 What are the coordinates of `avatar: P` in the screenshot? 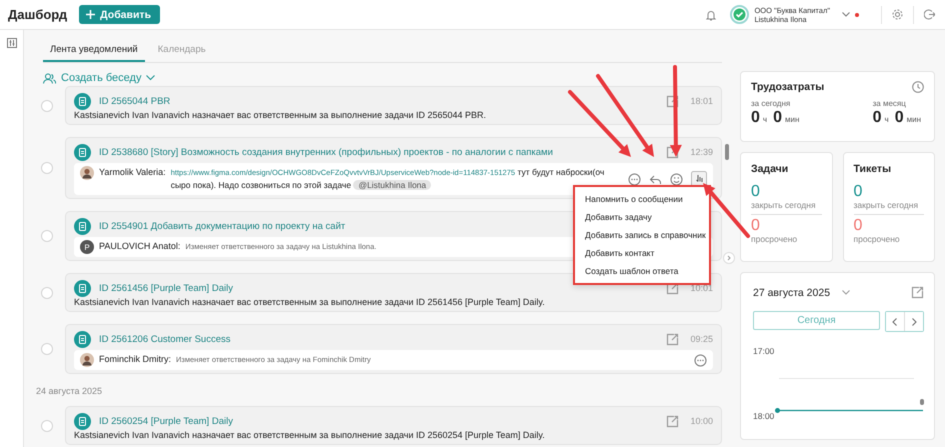 It's located at (87, 247).